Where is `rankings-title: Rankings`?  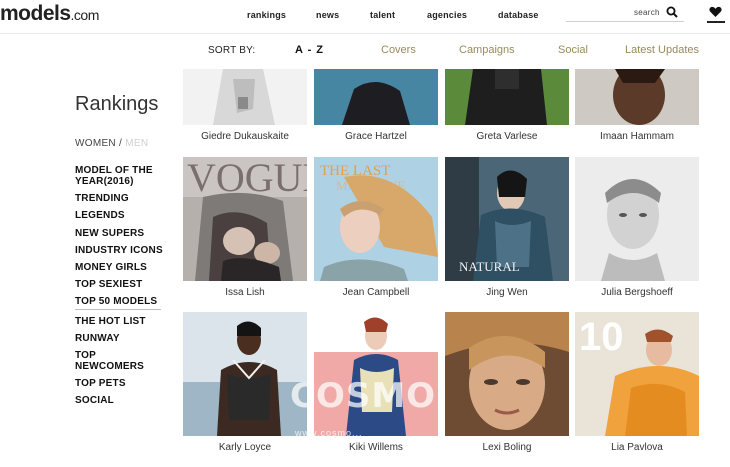
rankings-title: Rankings is located at coordinates (117, 104).